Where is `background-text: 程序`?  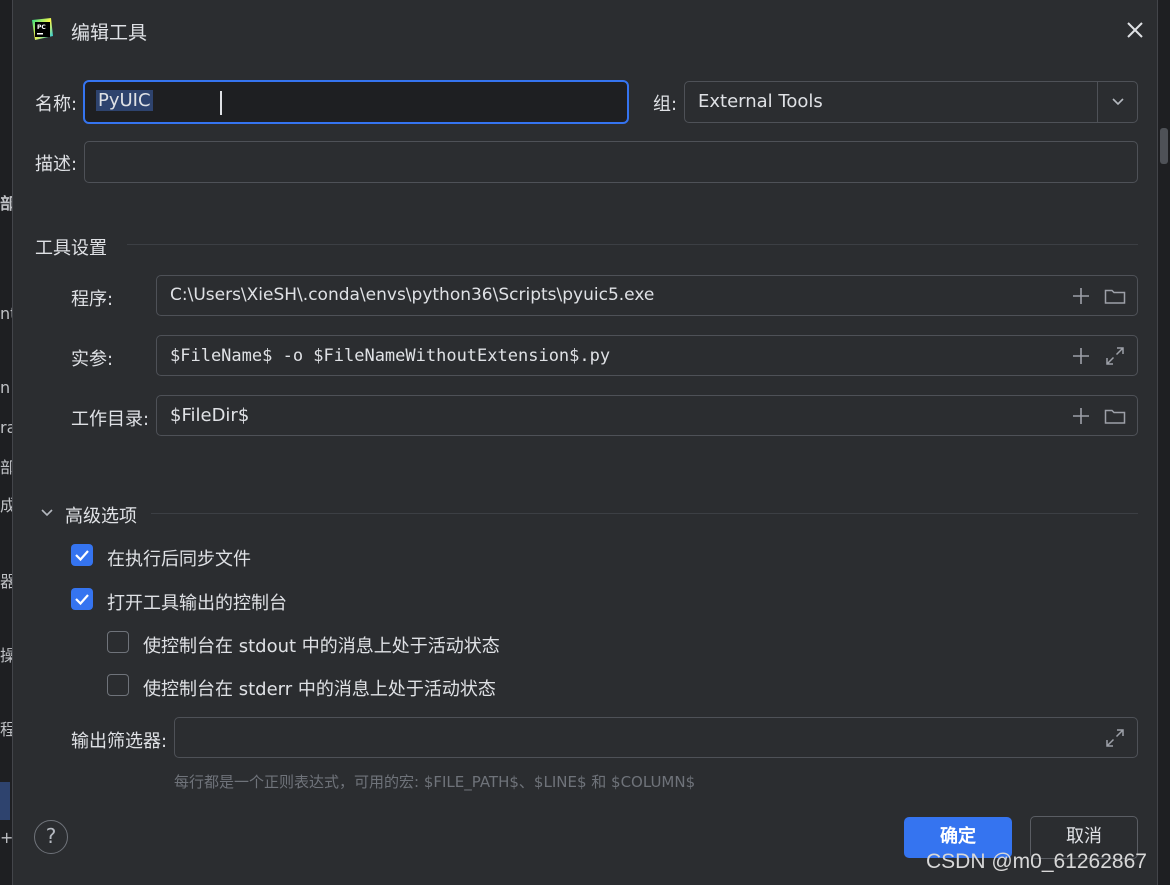
background-text: 程序 is located at coordinates (6, 729).